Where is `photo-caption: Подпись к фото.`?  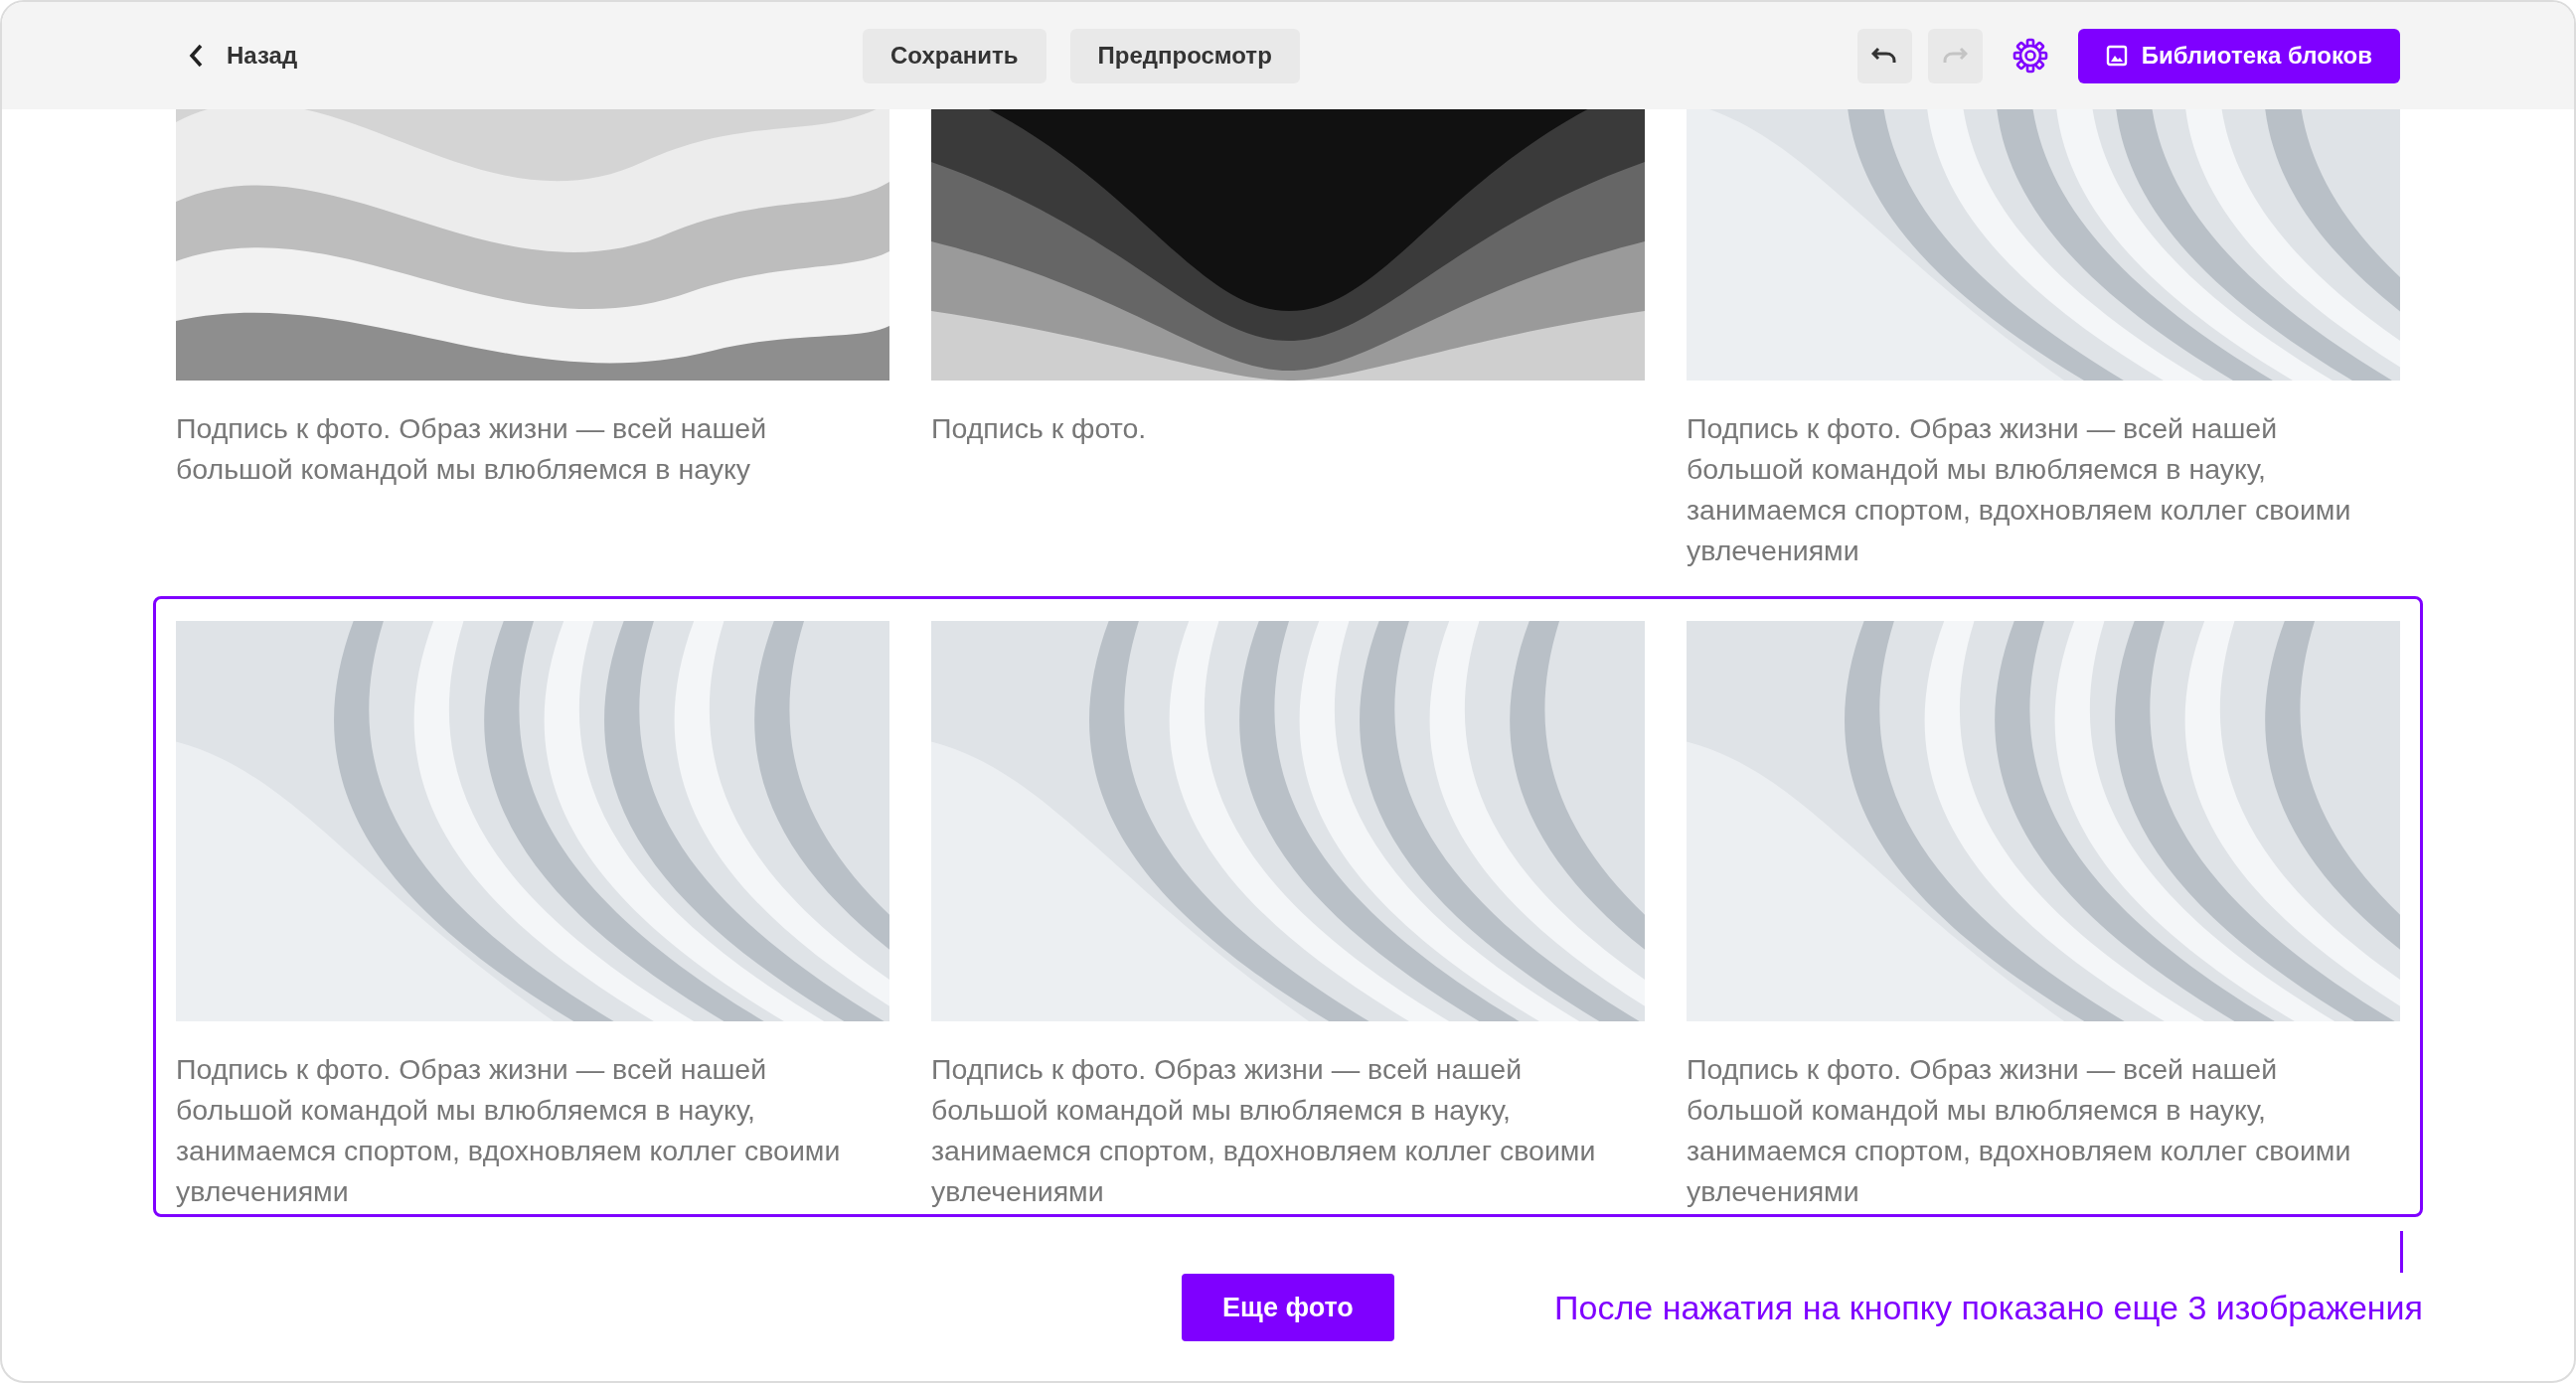
photo-caption: Подпись к фото. is located at coordinates (1039, 429).